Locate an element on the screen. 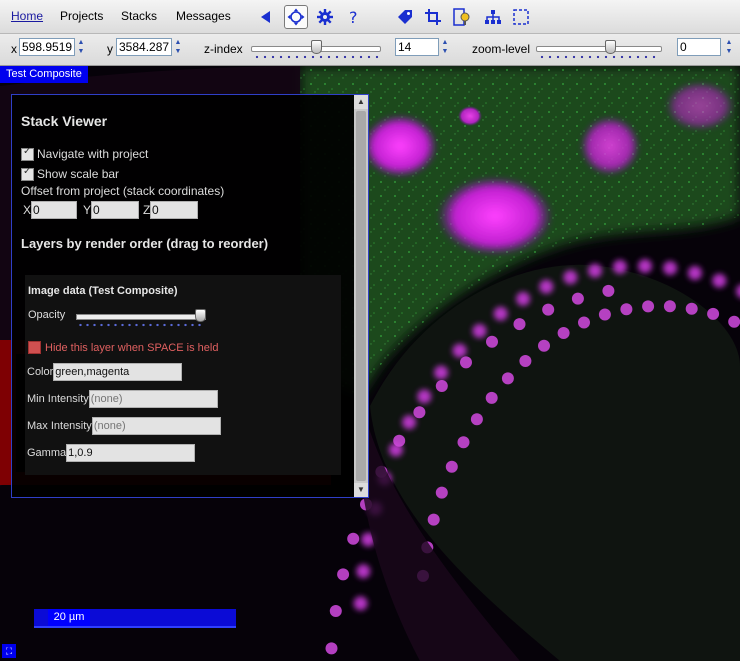 Image resolution: width=740 pixels, height=661 pixels. panel-scrollbar: ▲ ▼ is located at coordinates (361, 296).